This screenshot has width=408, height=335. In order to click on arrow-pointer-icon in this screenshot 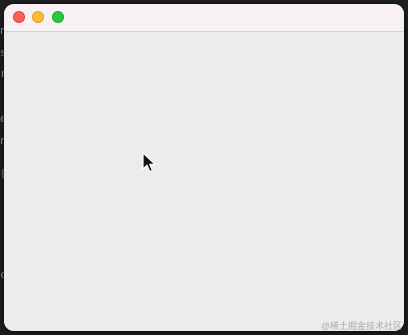, I will do `click(149, 162)`.